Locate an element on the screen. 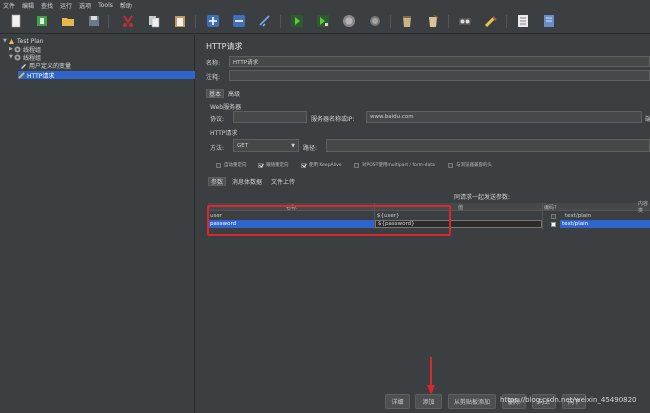 The image size is (650, 413). tree-node-http-request: HTTP请求 is located at coordinates (106, 75).